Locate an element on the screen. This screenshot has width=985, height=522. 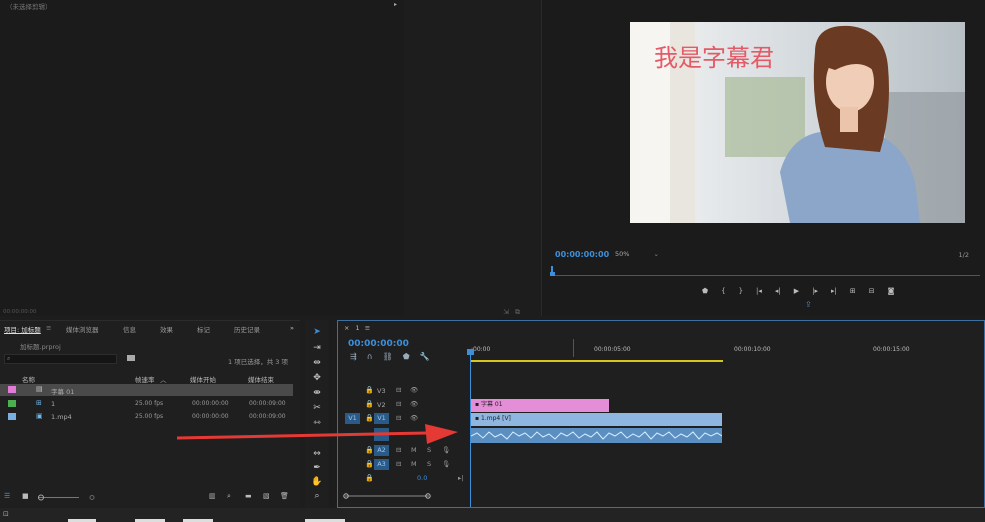
tab-markers: 标记 is located at coordinates (203, 329).